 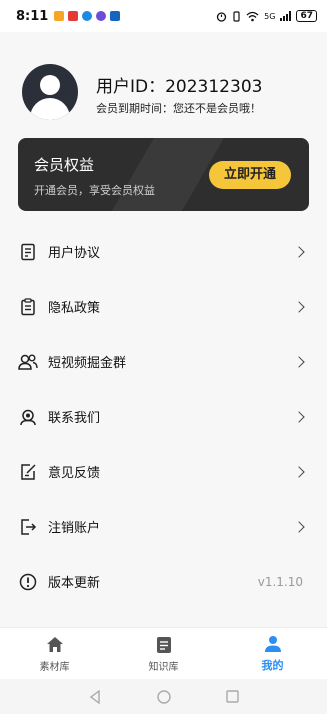 I want to click on user-icon, so click(x=273, y=644).